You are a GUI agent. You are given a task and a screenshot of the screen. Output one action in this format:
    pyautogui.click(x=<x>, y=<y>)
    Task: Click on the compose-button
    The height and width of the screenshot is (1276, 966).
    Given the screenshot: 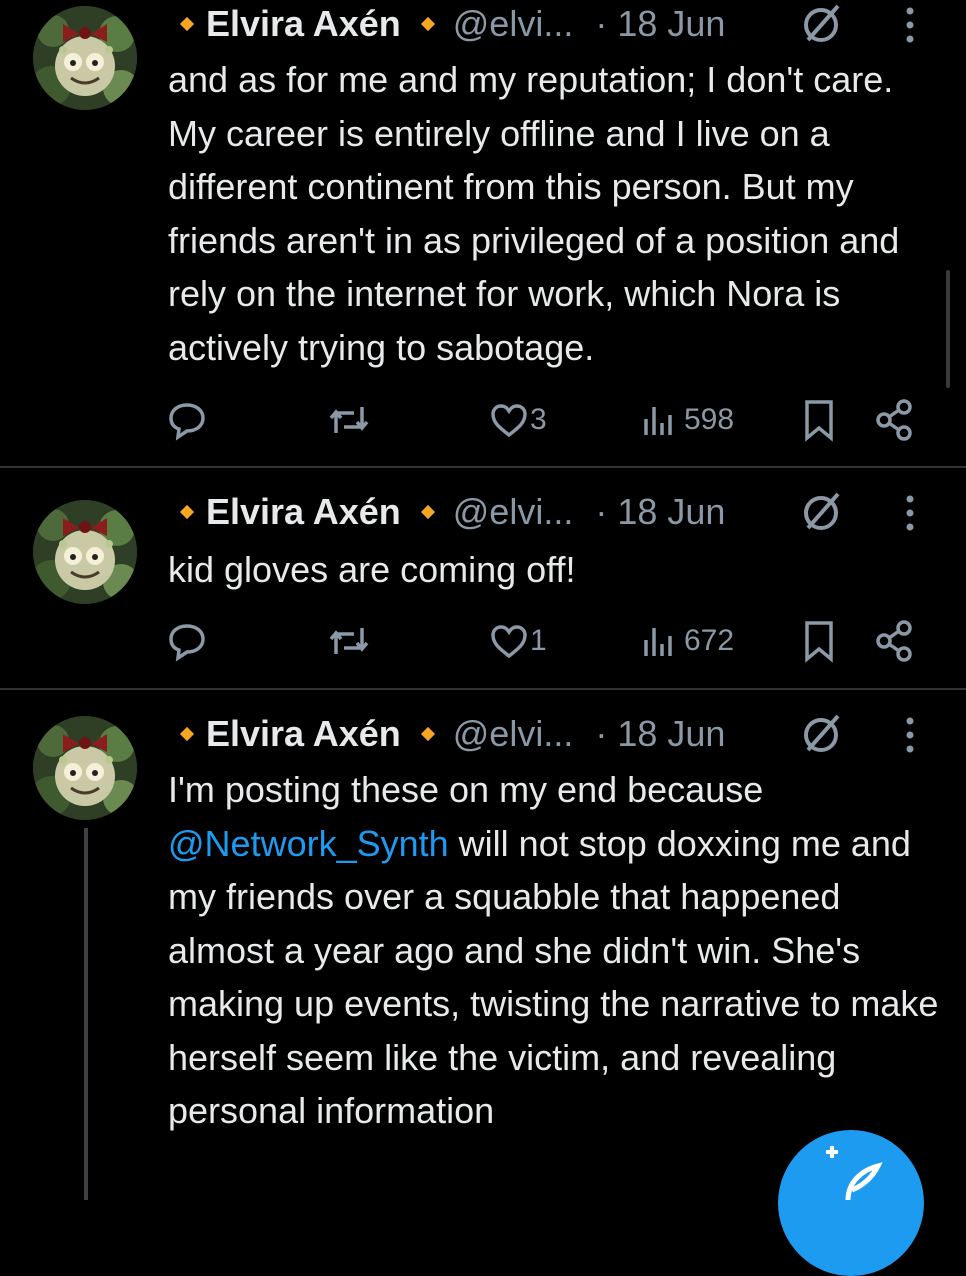 What is the action you would take?
    pyautogui.click(x=851, y=1203)
    